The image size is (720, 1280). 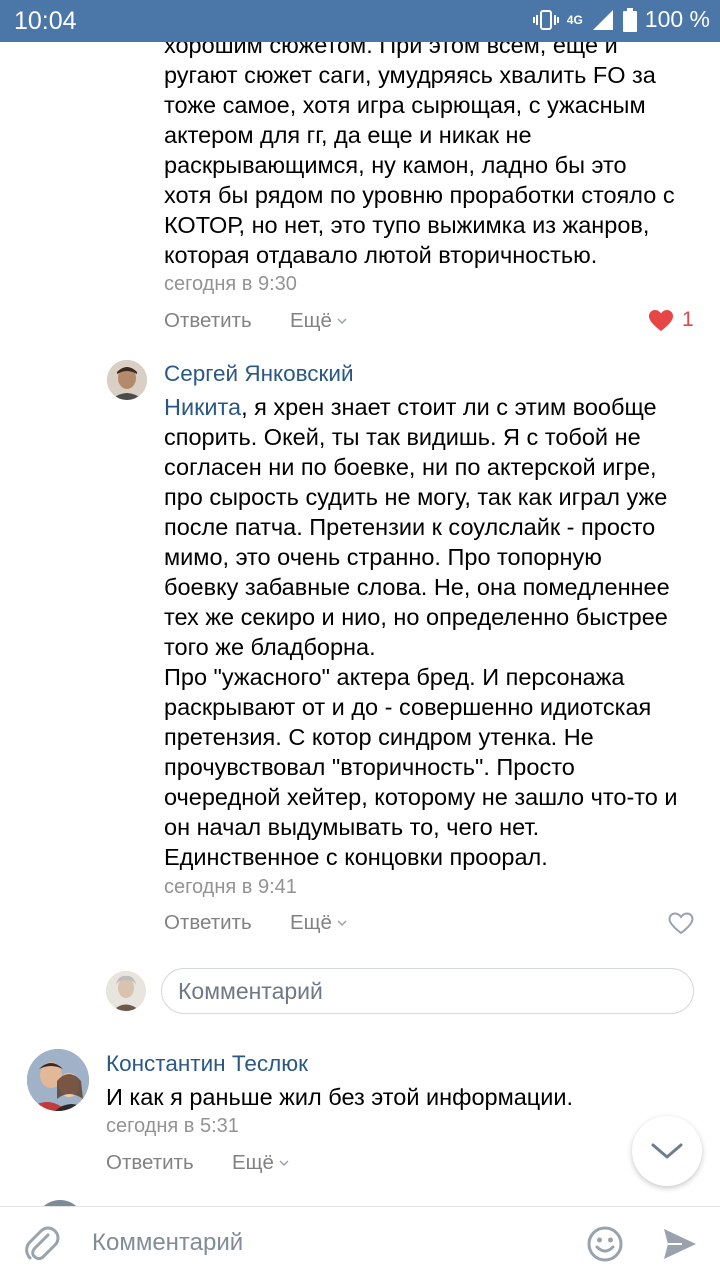 I want to click on scroll-down-button, so click(x=667, y=1151).